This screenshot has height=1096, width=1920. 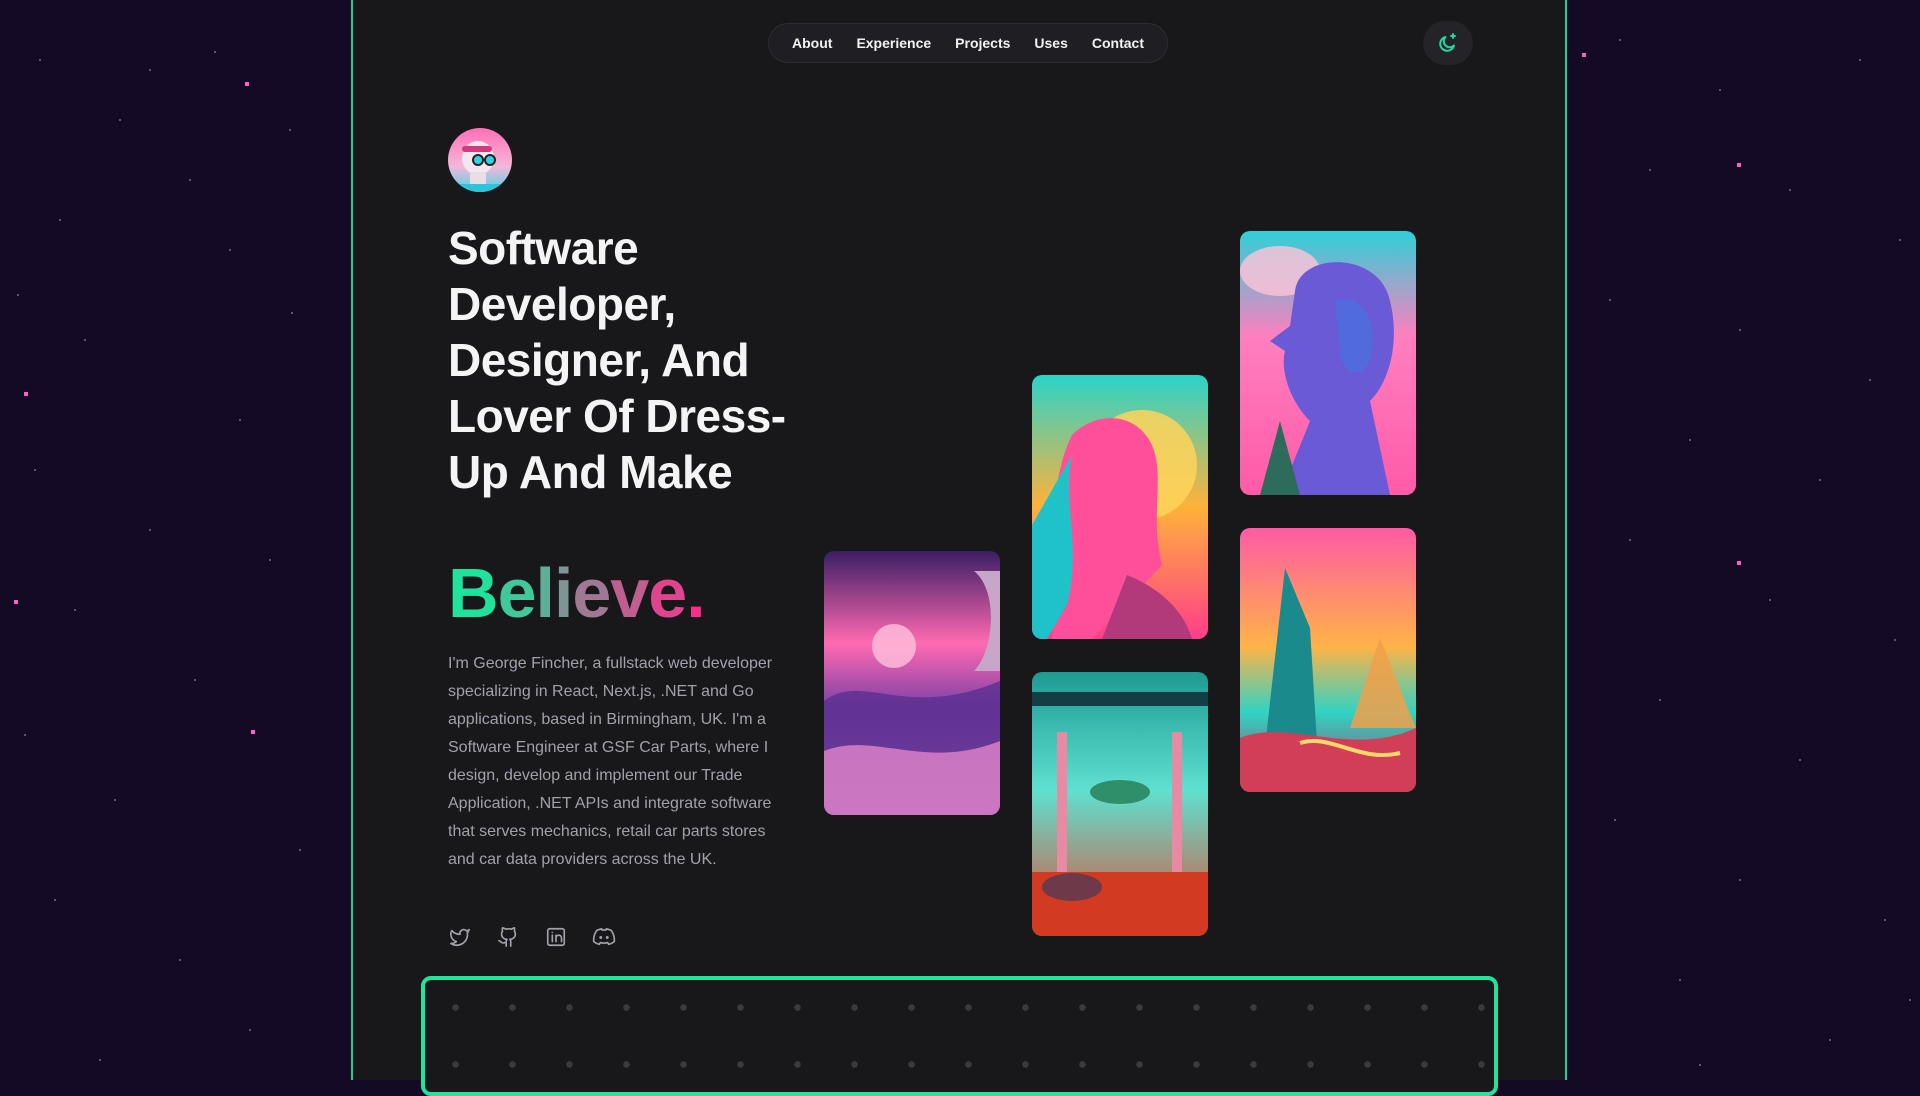 I want to click on main-nav: About Experience Projects Uses Contact, so click(x=968, y=43).